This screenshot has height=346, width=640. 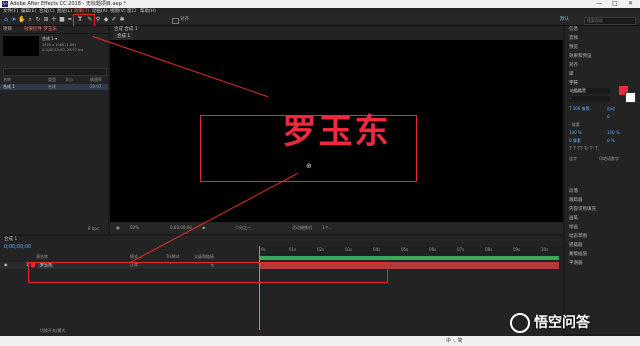 I want to click on app-logo-icon: Ae, so click(x=5, y=4).